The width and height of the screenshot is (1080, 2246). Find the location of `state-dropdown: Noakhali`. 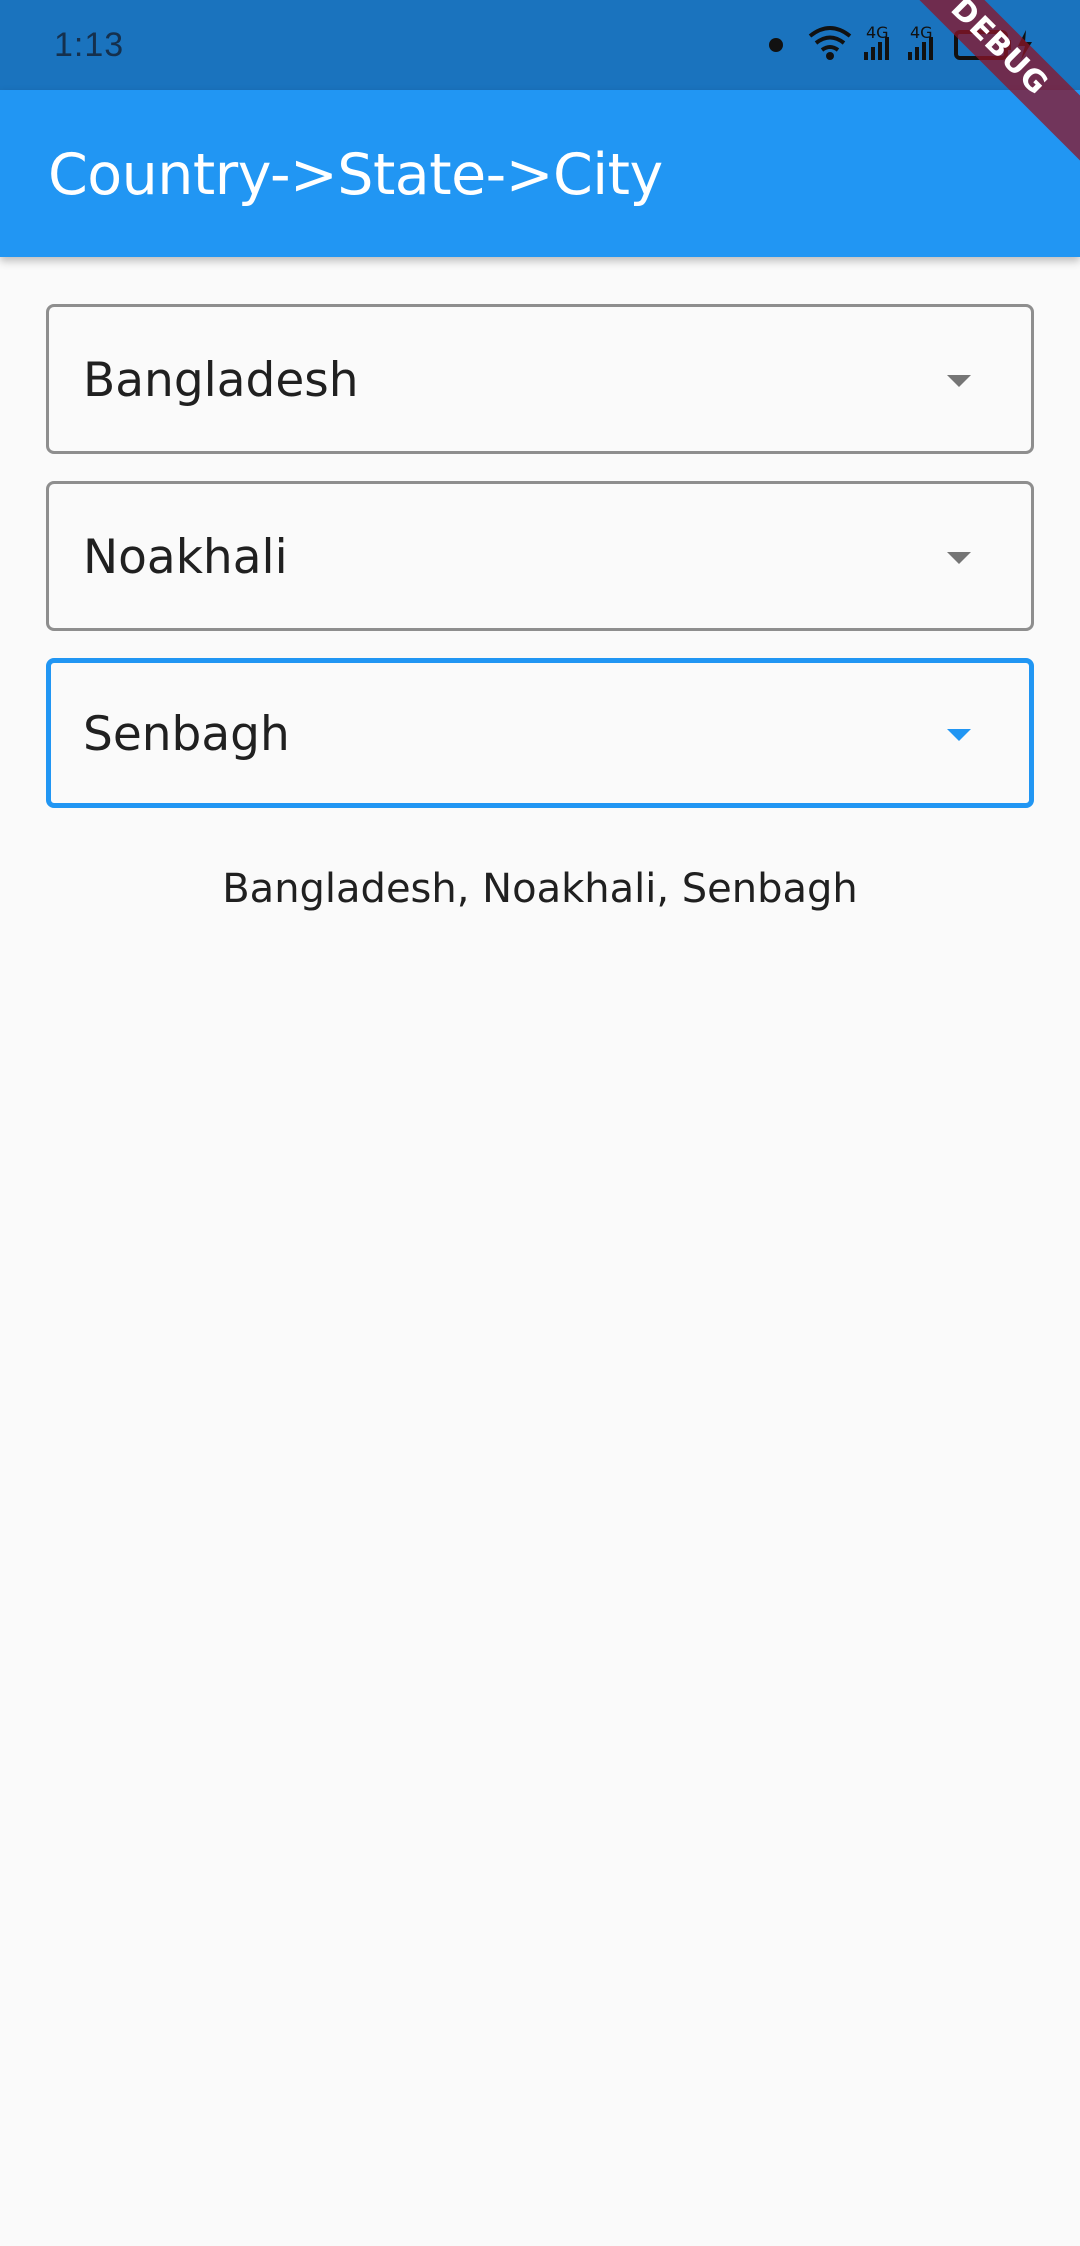

state-dropdown: Noakhali is located at coordinates (540, 556).